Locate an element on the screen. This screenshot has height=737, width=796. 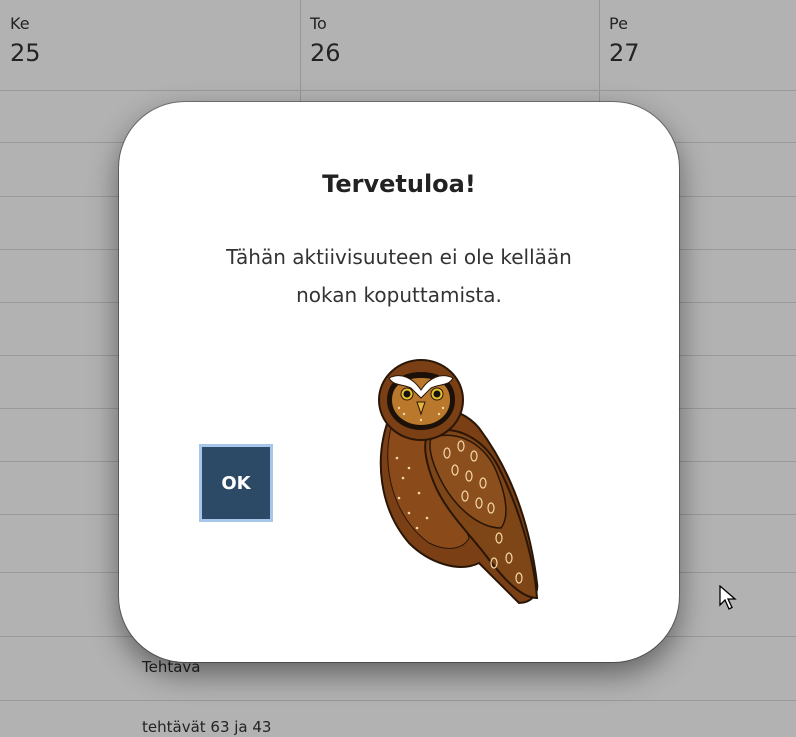
dialog-message-line: nokan koputtamista. is located at coordinates (399, 295).